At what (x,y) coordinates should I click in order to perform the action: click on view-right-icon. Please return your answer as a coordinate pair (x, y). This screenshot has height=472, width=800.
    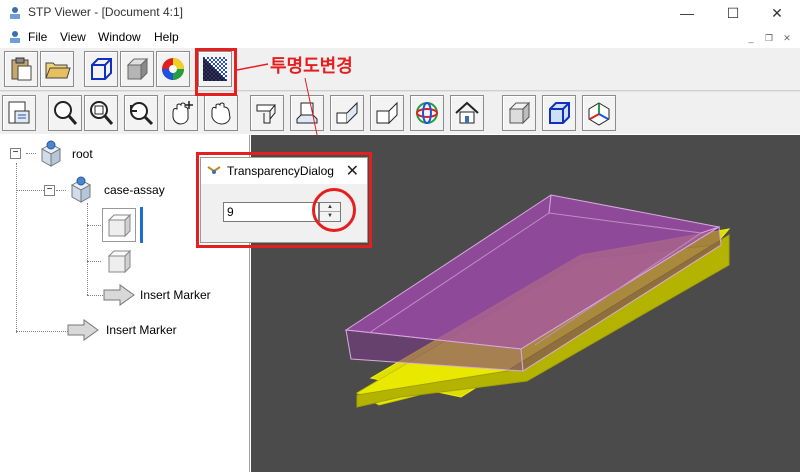
    Looking at the image, I should click on (387, 113).